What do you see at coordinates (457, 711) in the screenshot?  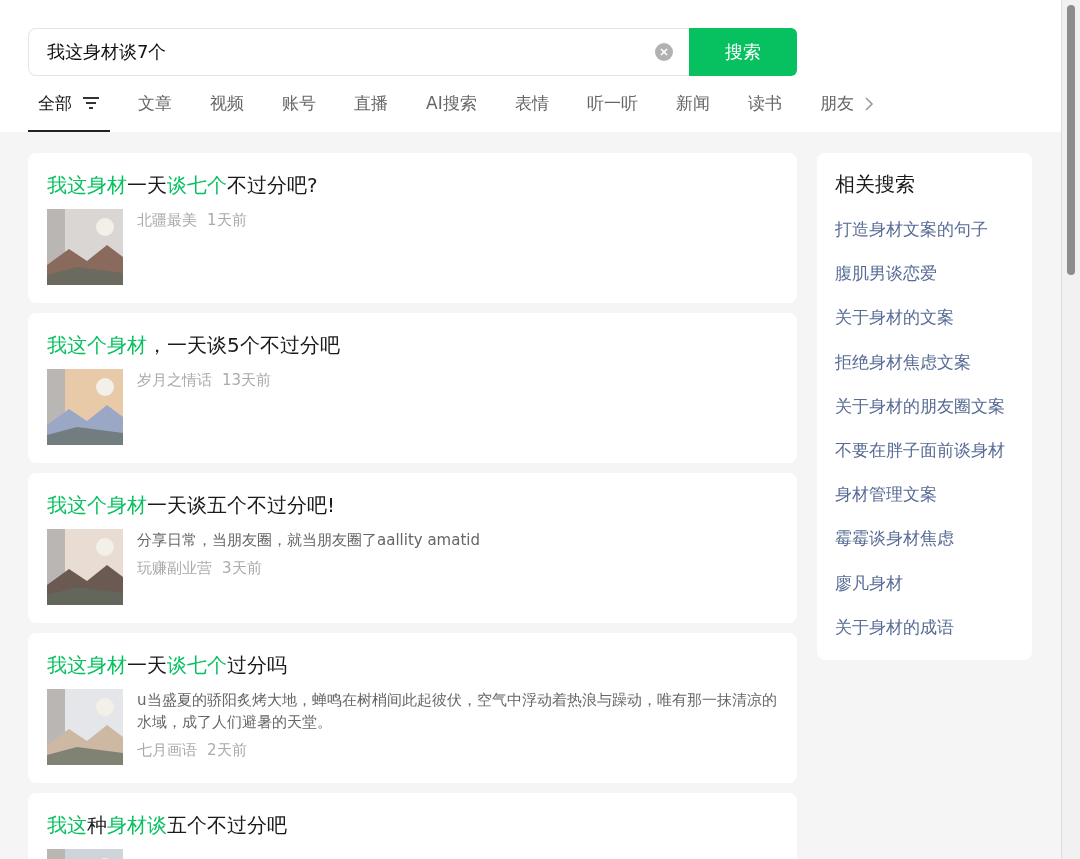 I see `result-summary: u当盛夏的骄阳炙烤大地，蝉鸣在树梢间此起彼伏，空气中浮动着热浪与躁动，唯有那一抹清凉的水域，成了人们避暑的天堂。` at bounding box center [457, 711].